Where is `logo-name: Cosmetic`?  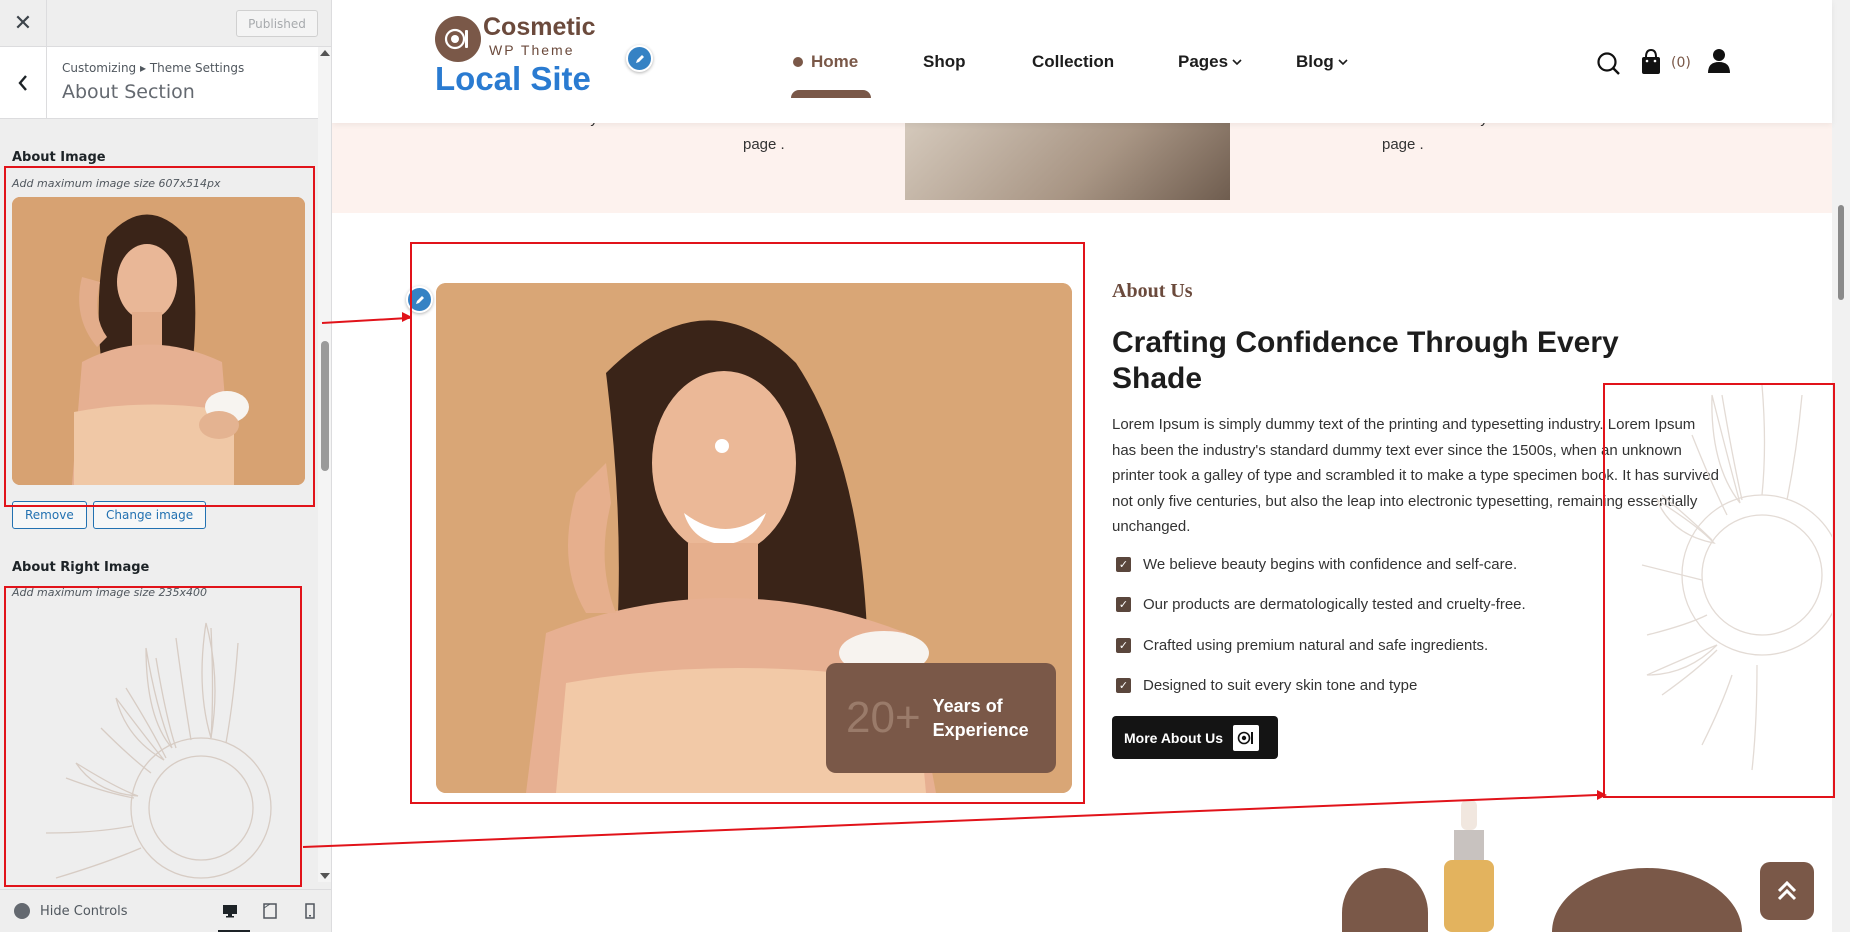 logo-name: Cosmetic is located at coordinates (539, 27).